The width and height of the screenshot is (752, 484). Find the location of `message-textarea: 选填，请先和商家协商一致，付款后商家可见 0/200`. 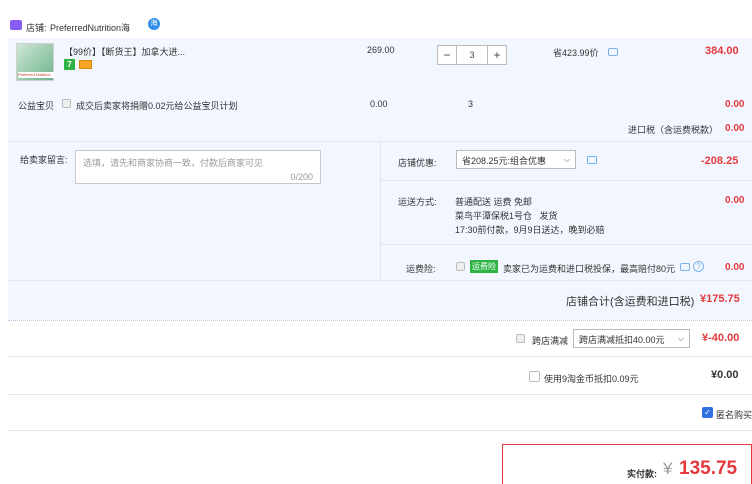

message-textarea: 选填，请先和商家协商一致，付款后商家可见 0/200 is located at coordinates (198, 167).